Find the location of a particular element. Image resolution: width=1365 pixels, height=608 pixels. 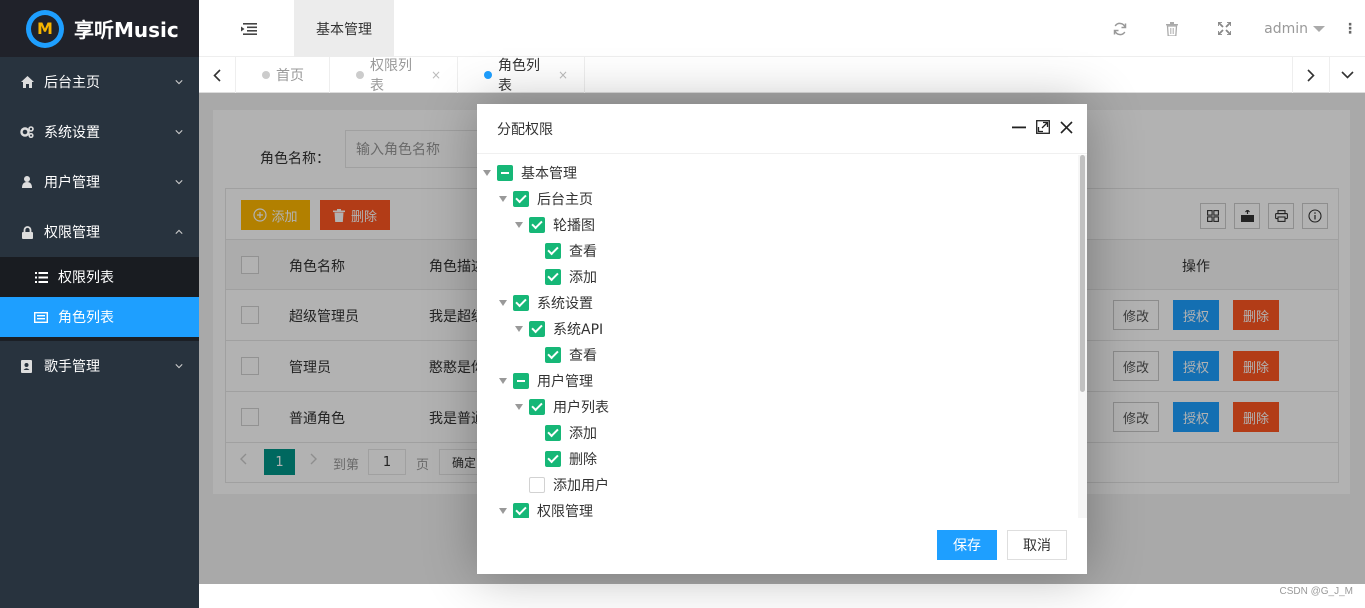

close-button is located at coordinates (1066, 129).